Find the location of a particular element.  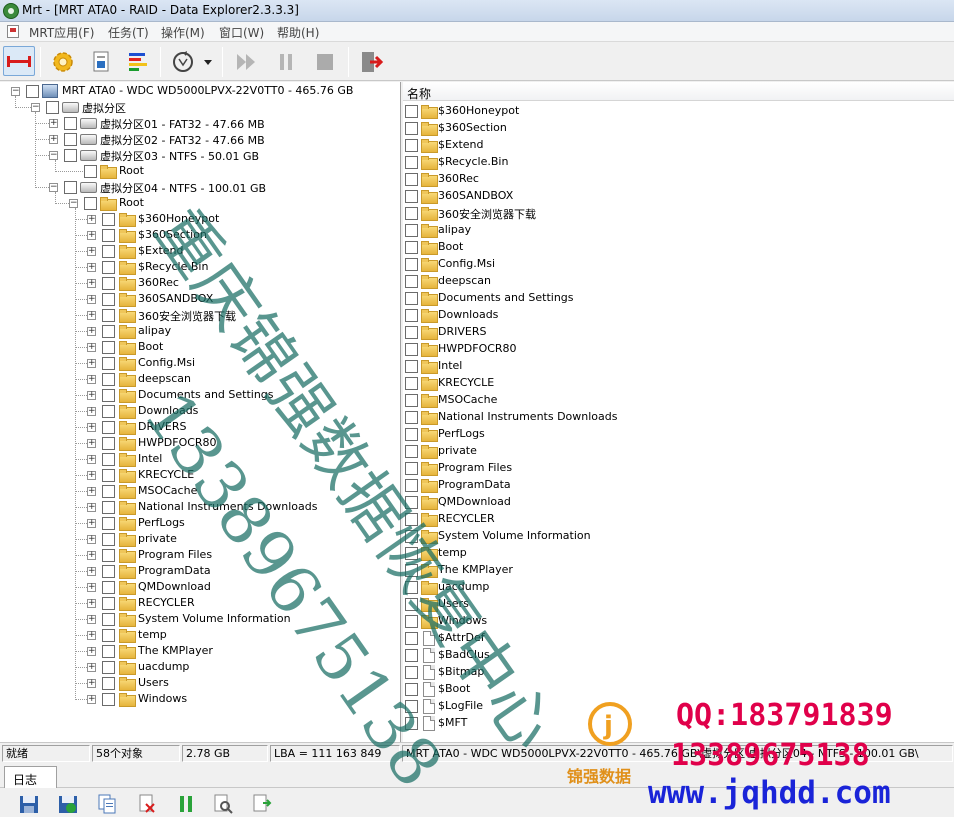

refresh-dropdown is located at coordinates (208, 62).